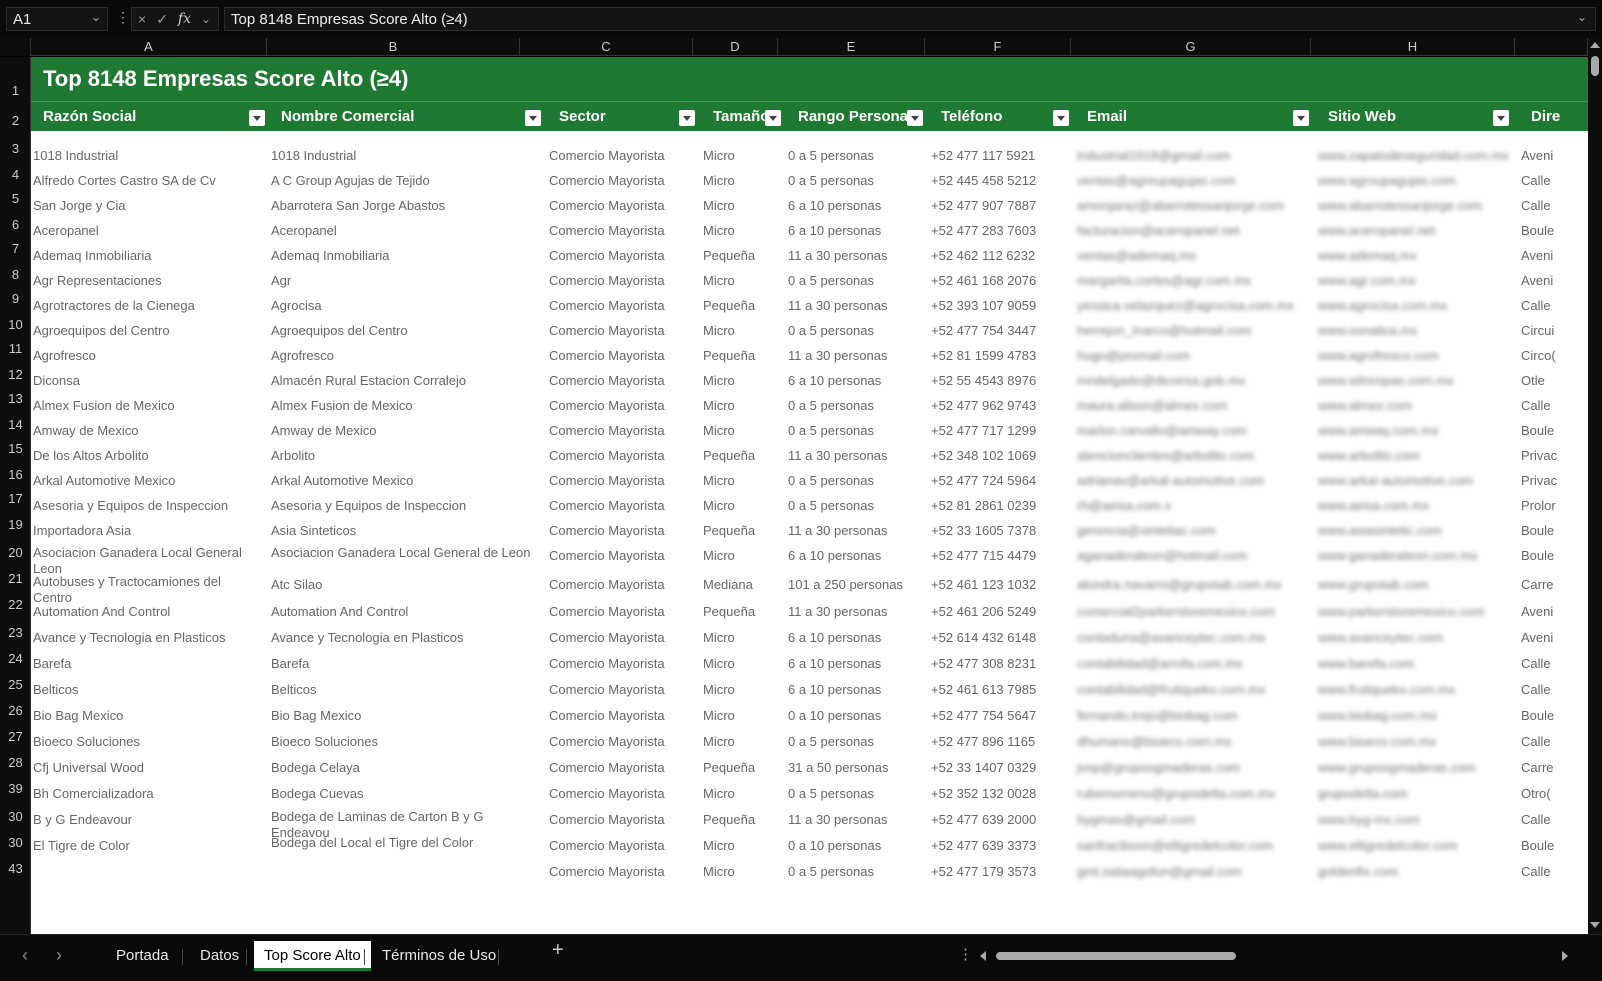 The height and width of the screenshot is (981, 1602). I want to click on table-cell: +52 477 907 7887, so click(999, 206).